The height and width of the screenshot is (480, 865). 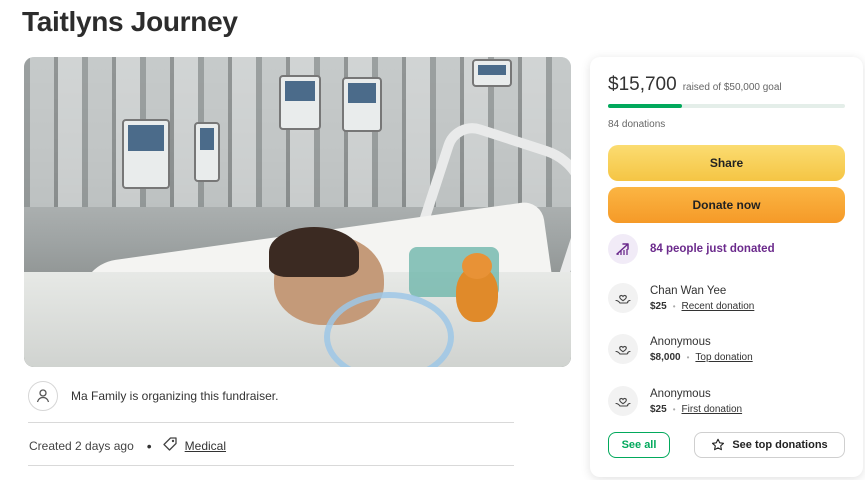 What do you see at coordinates (726, 106) in the screenshot?
I see `progress-bar` at bounding box center [726, 106].